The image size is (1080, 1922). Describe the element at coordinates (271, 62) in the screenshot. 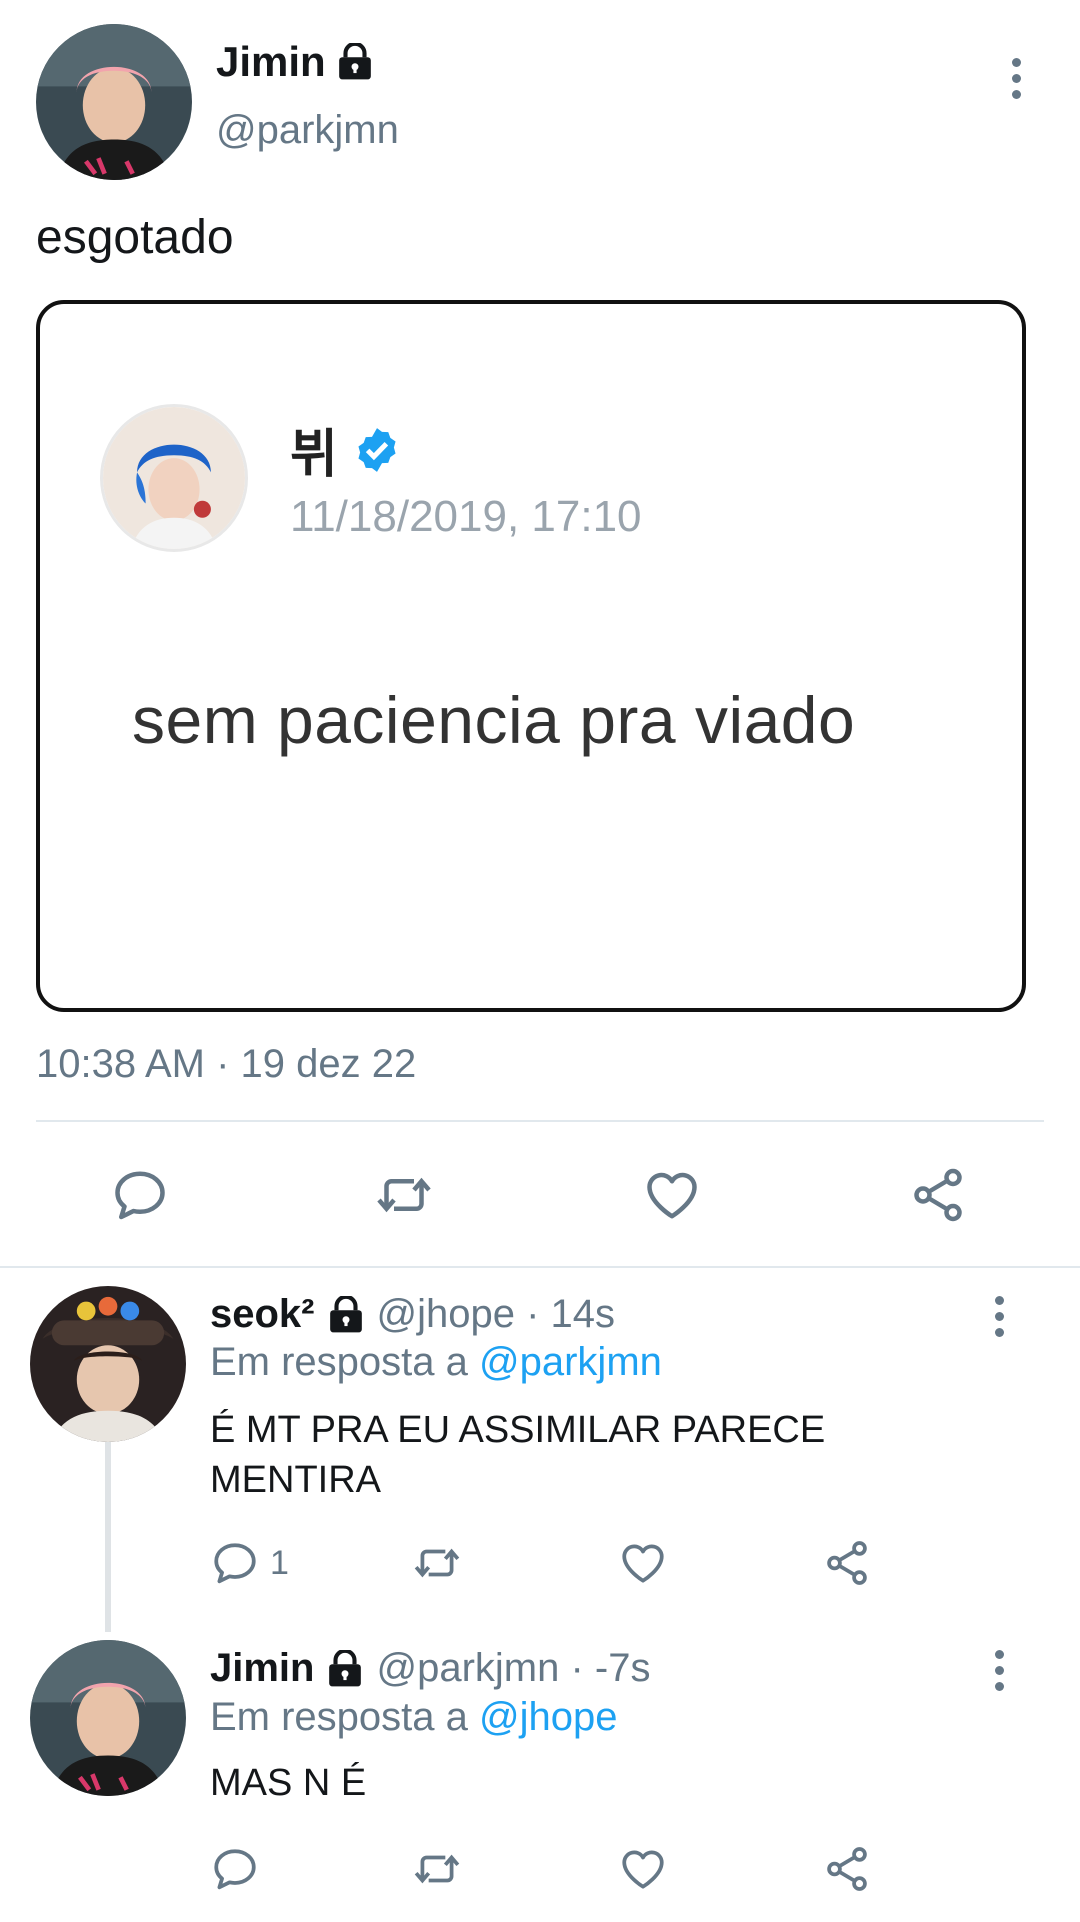

I see `author-name: Jimin` at that location.